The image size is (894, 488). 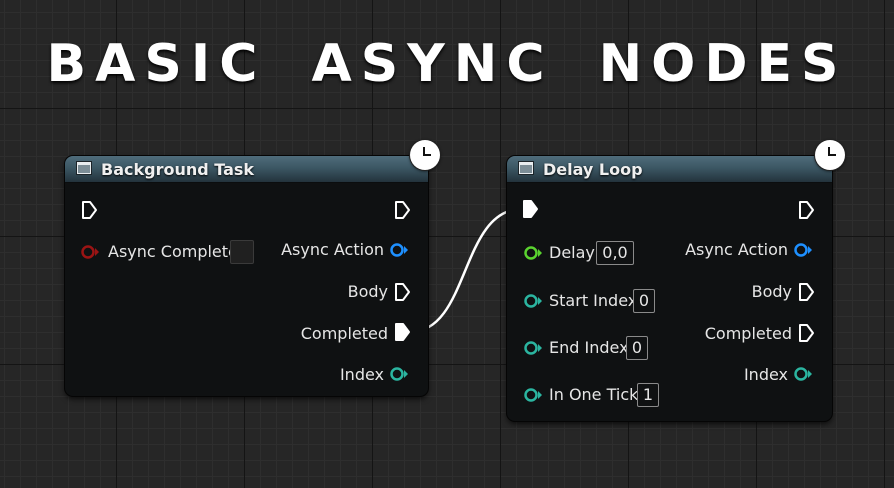 What do you see at coordinates (533, 301) in the screenshot?
I see `start-index-pin` at bounding box center [533, 301].